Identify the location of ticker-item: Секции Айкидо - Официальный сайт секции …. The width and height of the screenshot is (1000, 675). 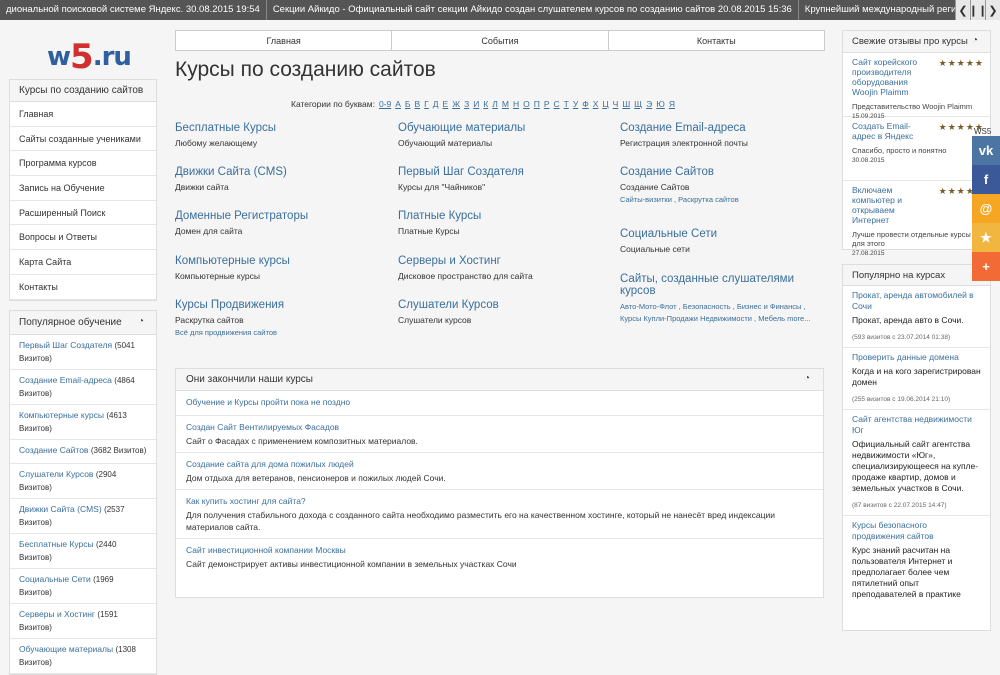
(533, 10).